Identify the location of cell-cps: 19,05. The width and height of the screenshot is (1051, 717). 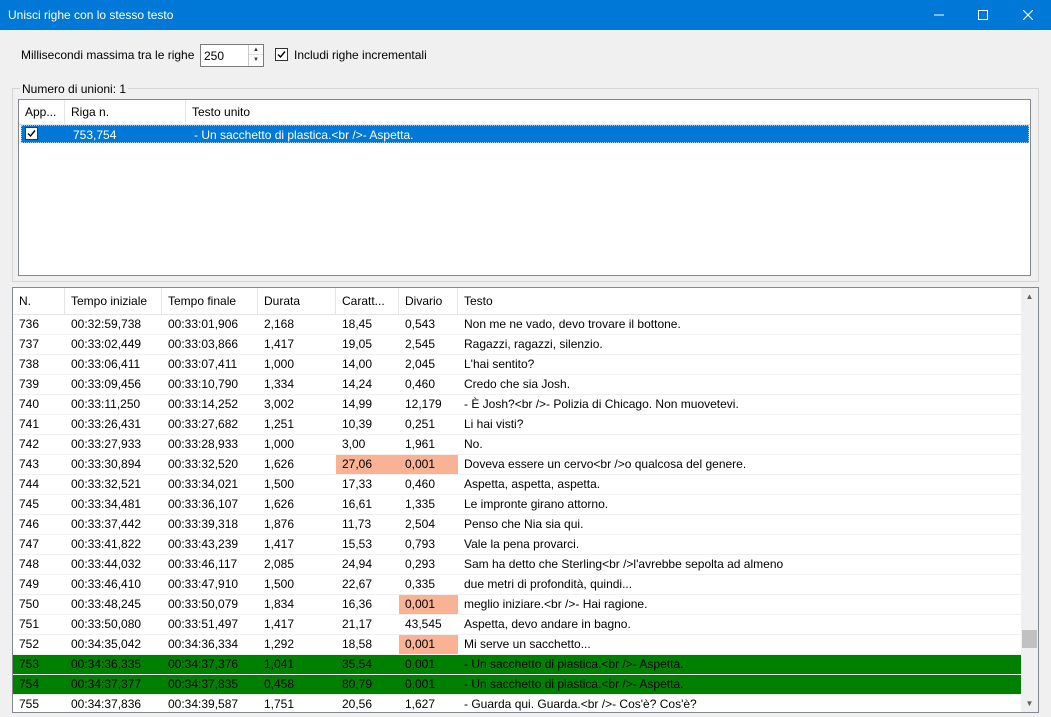
(357, 344).